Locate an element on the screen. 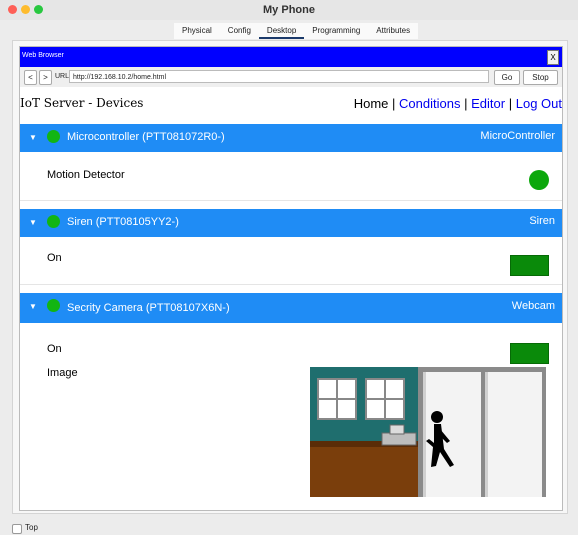 The height and width of the screenshot is (535, 578). camera-on-toggle is located at coordinates (529, 353).